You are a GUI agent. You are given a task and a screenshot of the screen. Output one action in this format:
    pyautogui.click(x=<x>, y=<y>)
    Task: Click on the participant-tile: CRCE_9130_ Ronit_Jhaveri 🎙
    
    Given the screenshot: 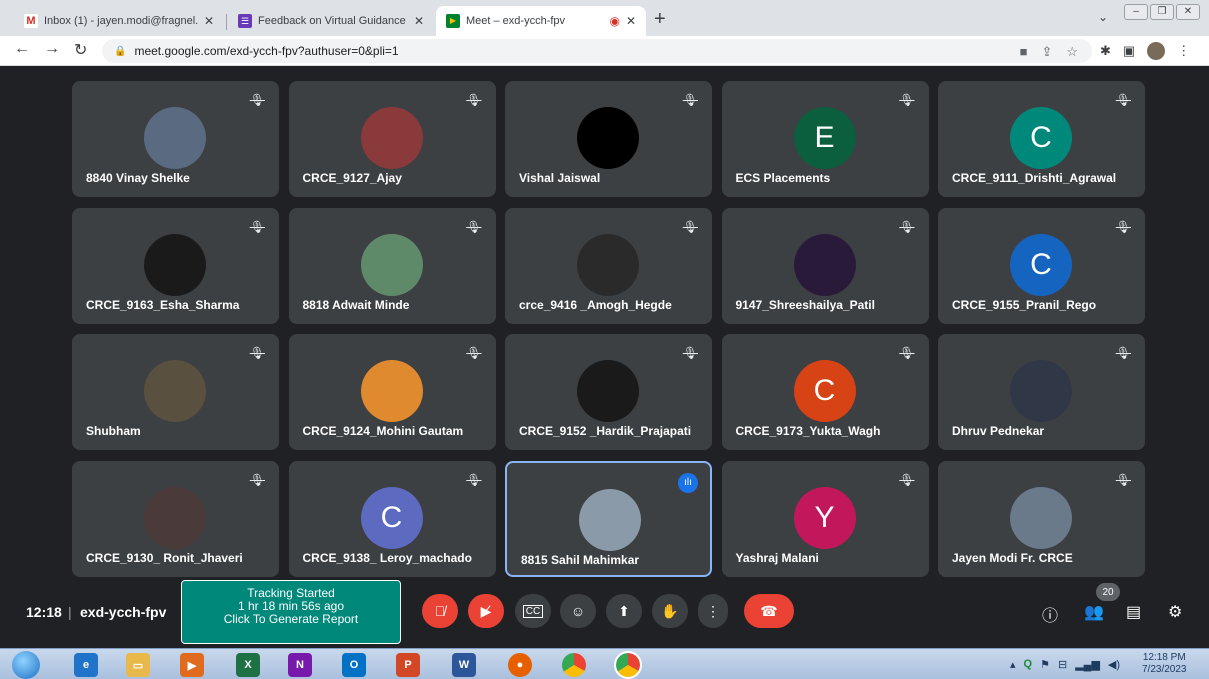 What is the action you would take?
    pyautogui.click(x=175, y=518)
    